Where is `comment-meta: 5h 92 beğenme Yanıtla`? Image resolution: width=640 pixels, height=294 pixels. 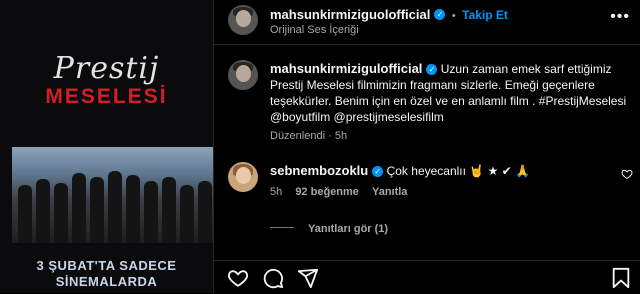
comment-meta: 5h 92 beğenme Yanıtla is located at coordinates (435, 192).